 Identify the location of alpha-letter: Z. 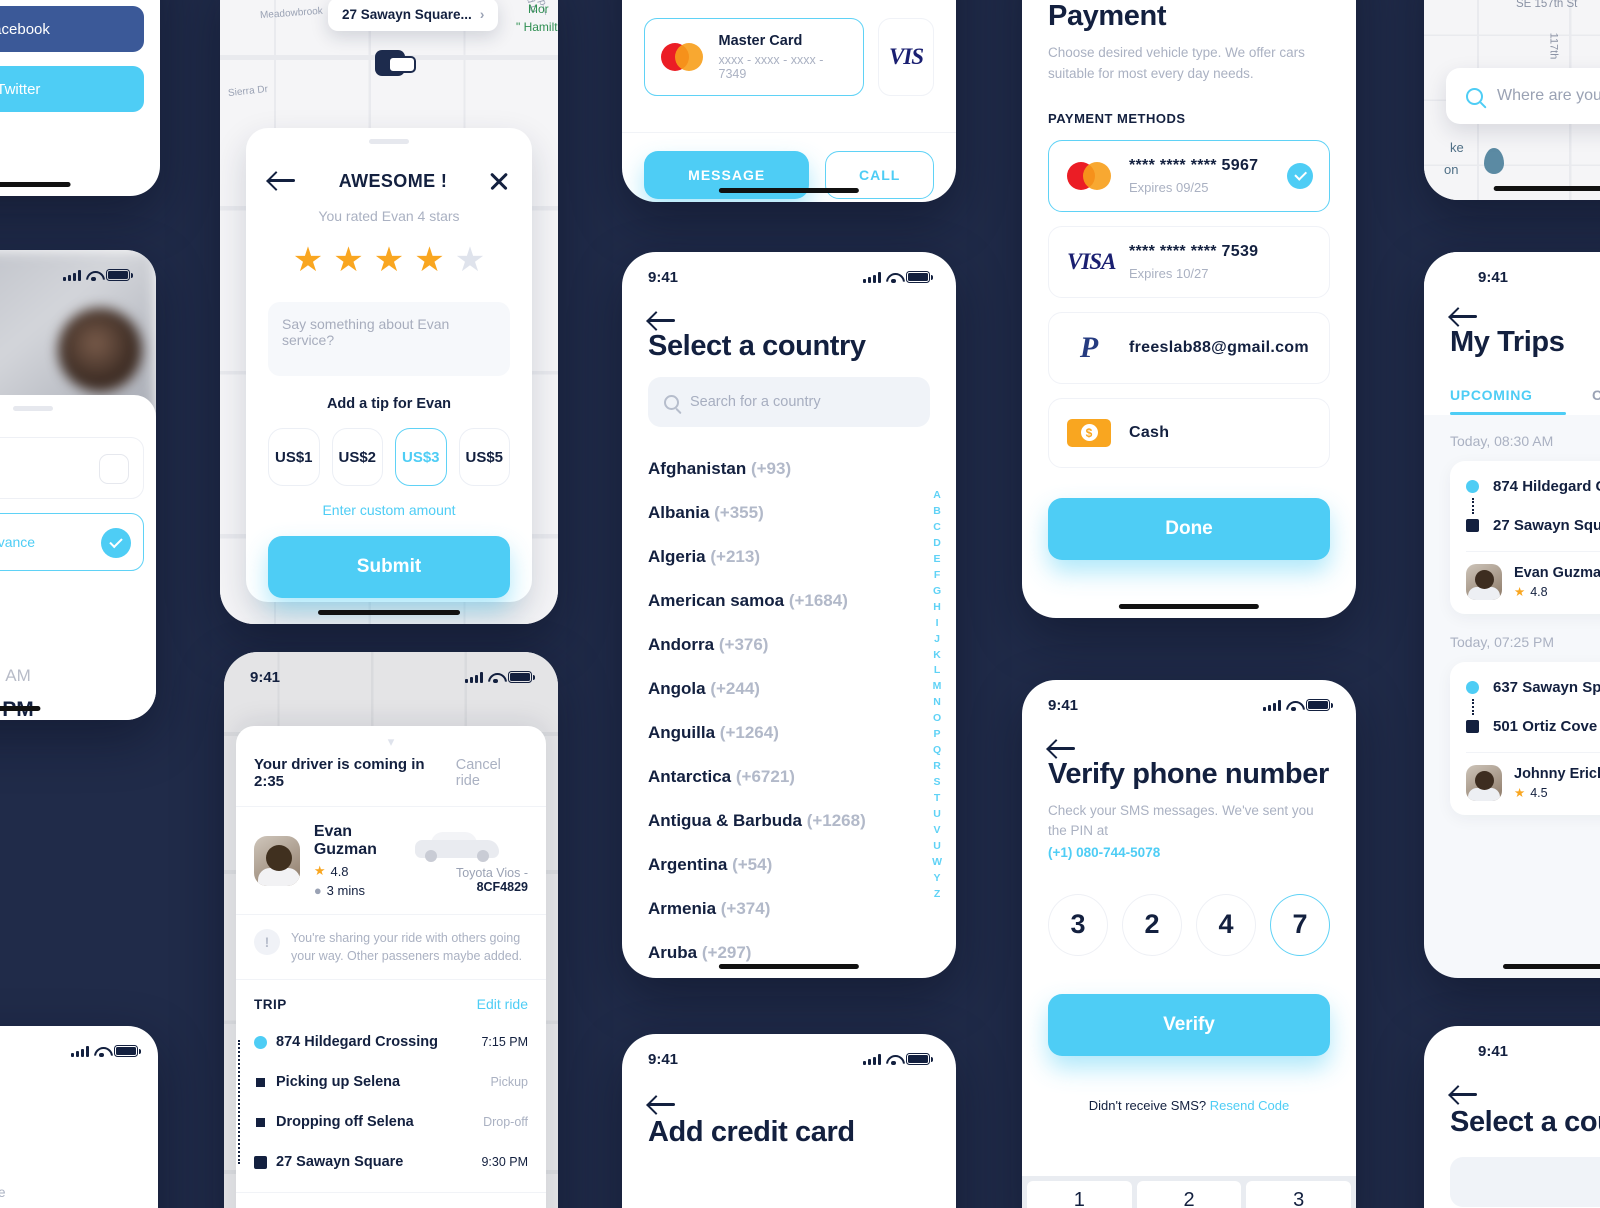
(937, 895).